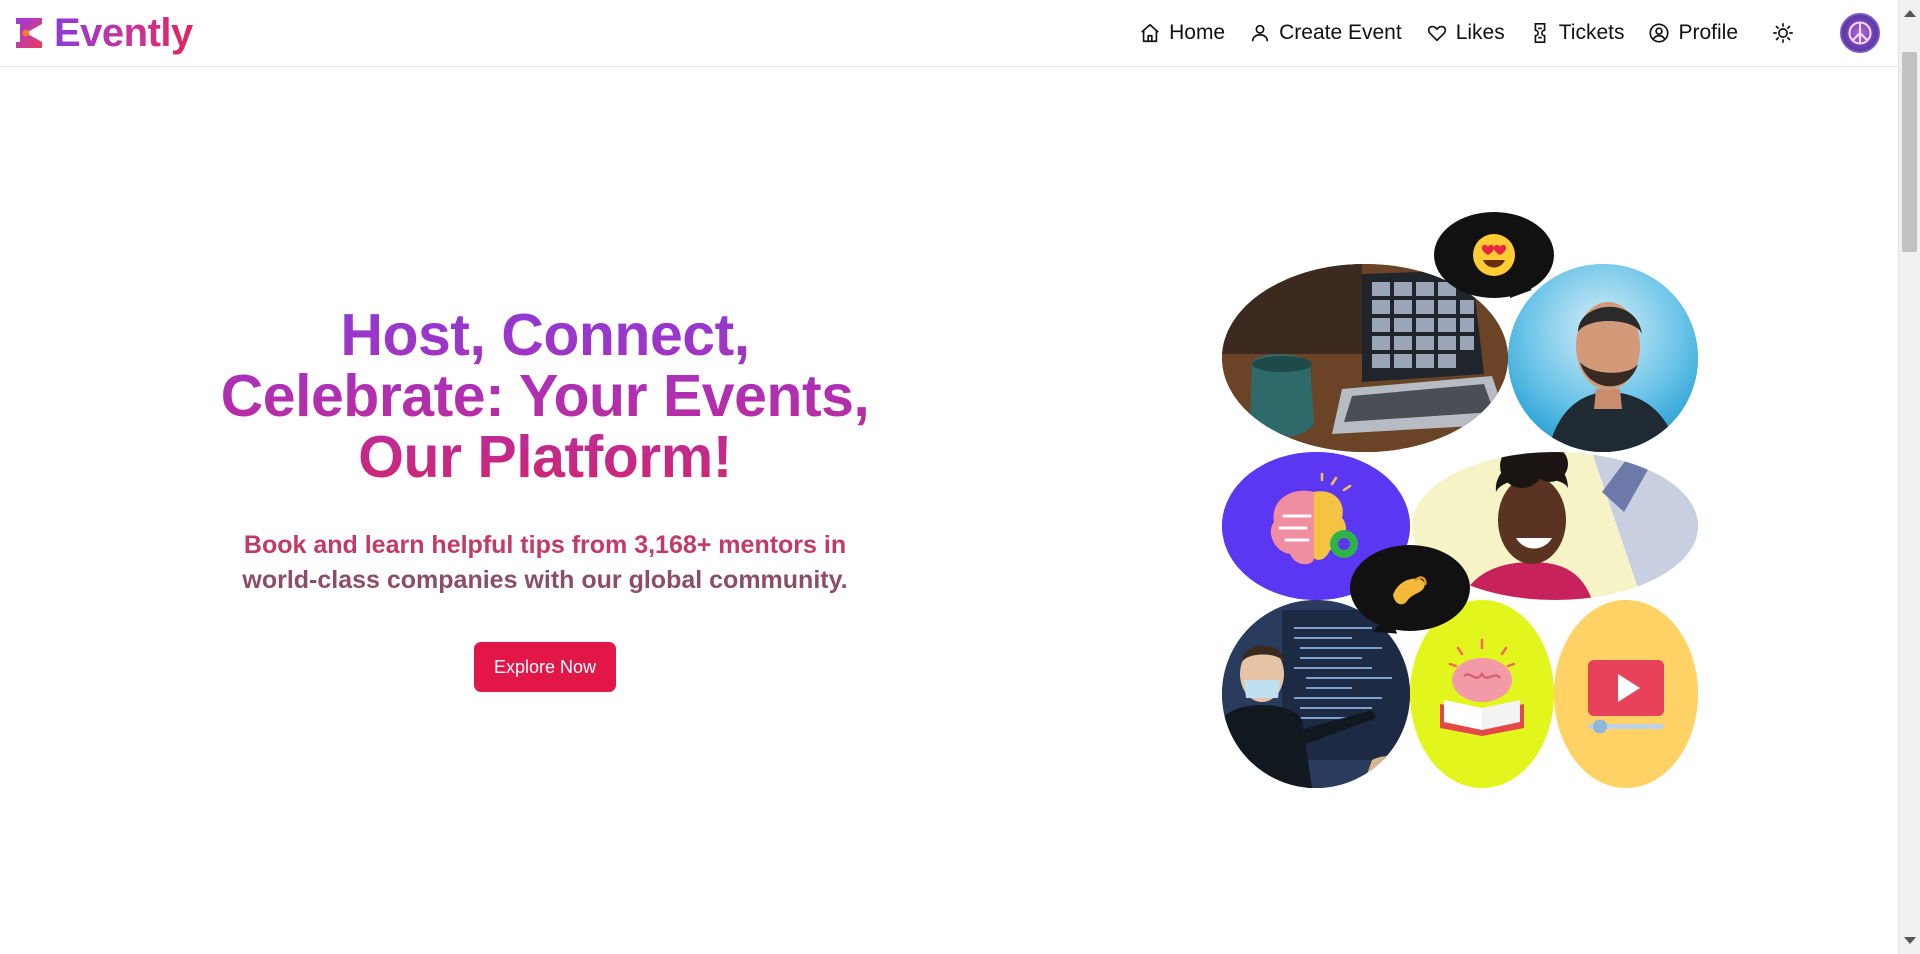  Describe the element at coordinates (1436, 33) in the screenshot. I see `heart-icon` at that location.